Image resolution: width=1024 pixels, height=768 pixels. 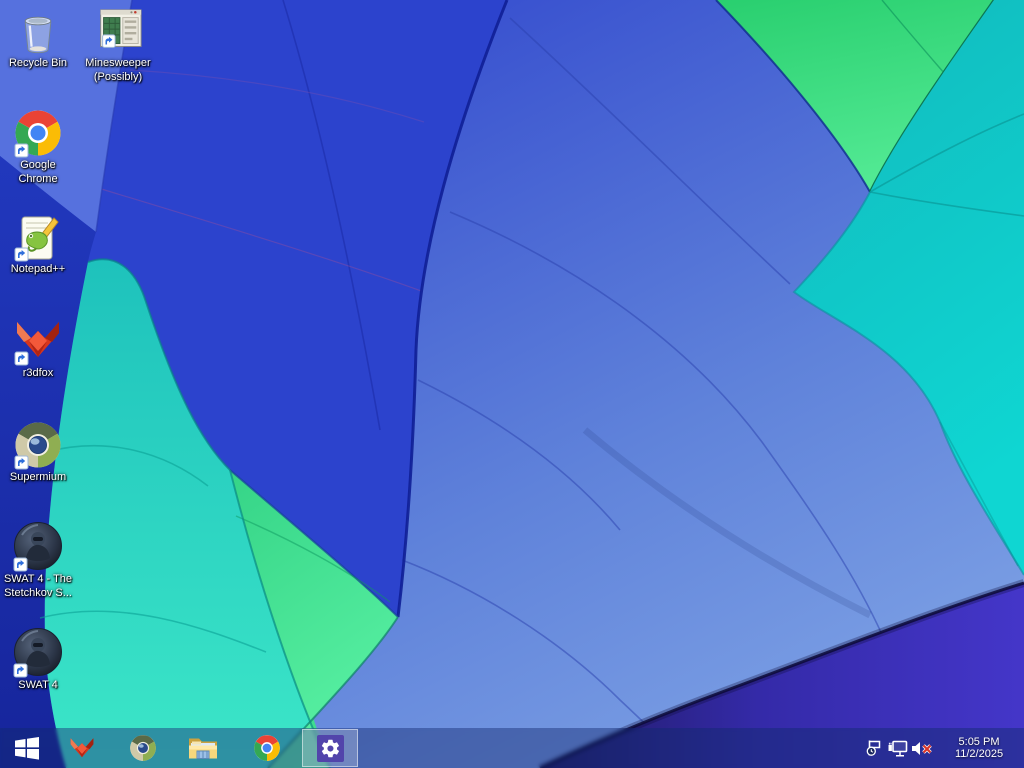 I want to click on desktop-icon-label: SWAT 4, so click(x=38, y=685).